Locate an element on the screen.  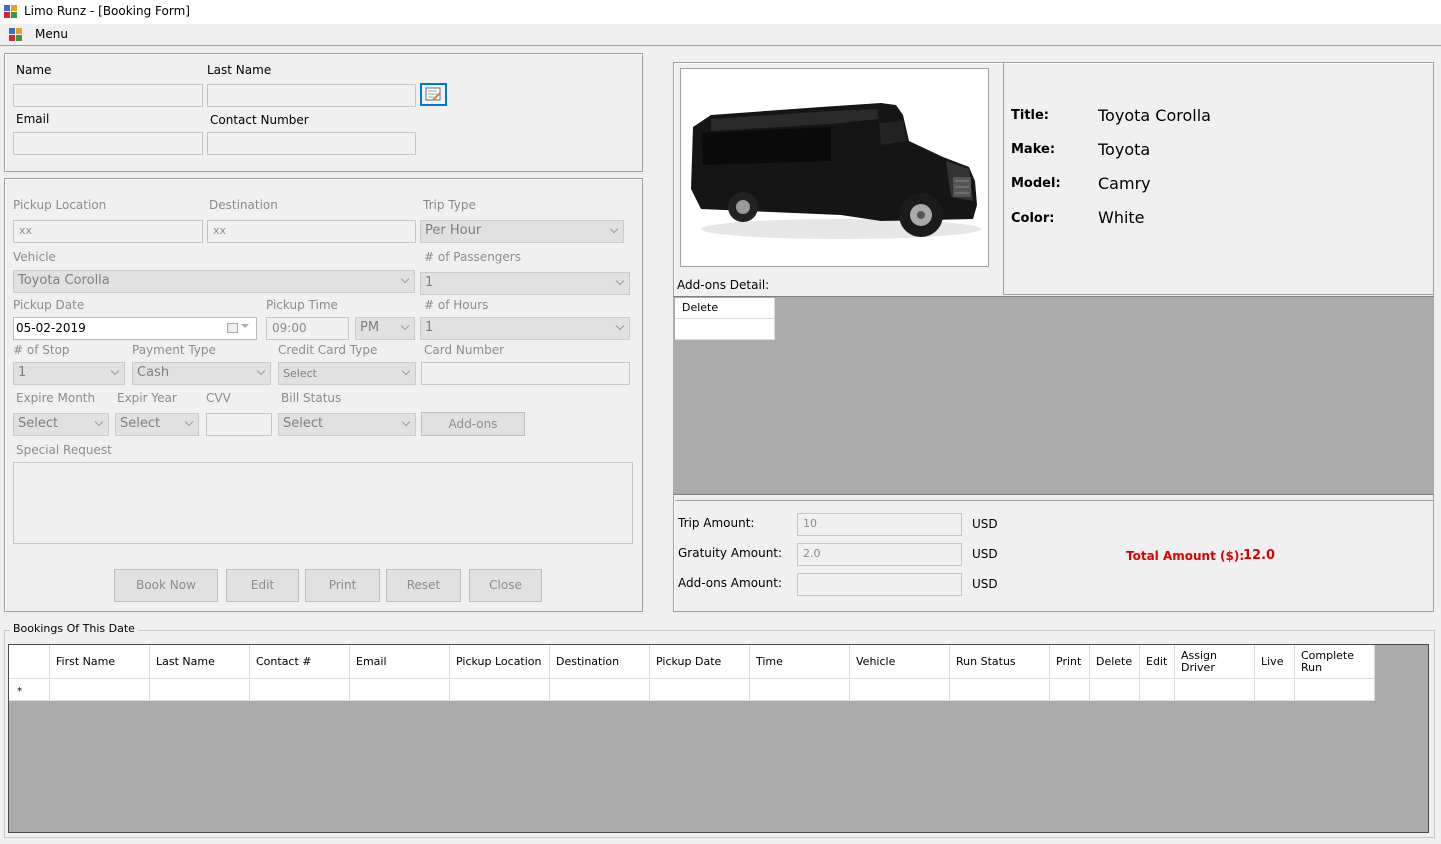
pickup-date-picker: 05-02-2019 is located at coordinates (135, 328).